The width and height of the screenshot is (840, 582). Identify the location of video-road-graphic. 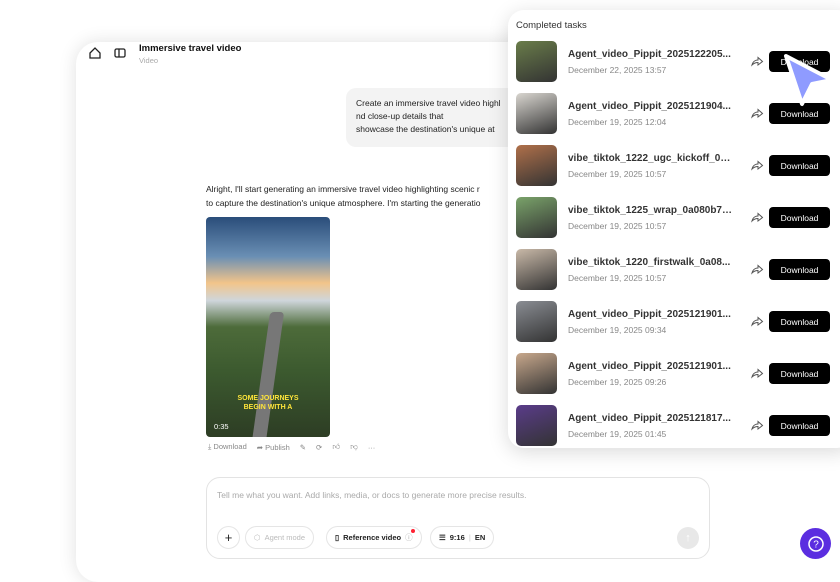
(268, 374).